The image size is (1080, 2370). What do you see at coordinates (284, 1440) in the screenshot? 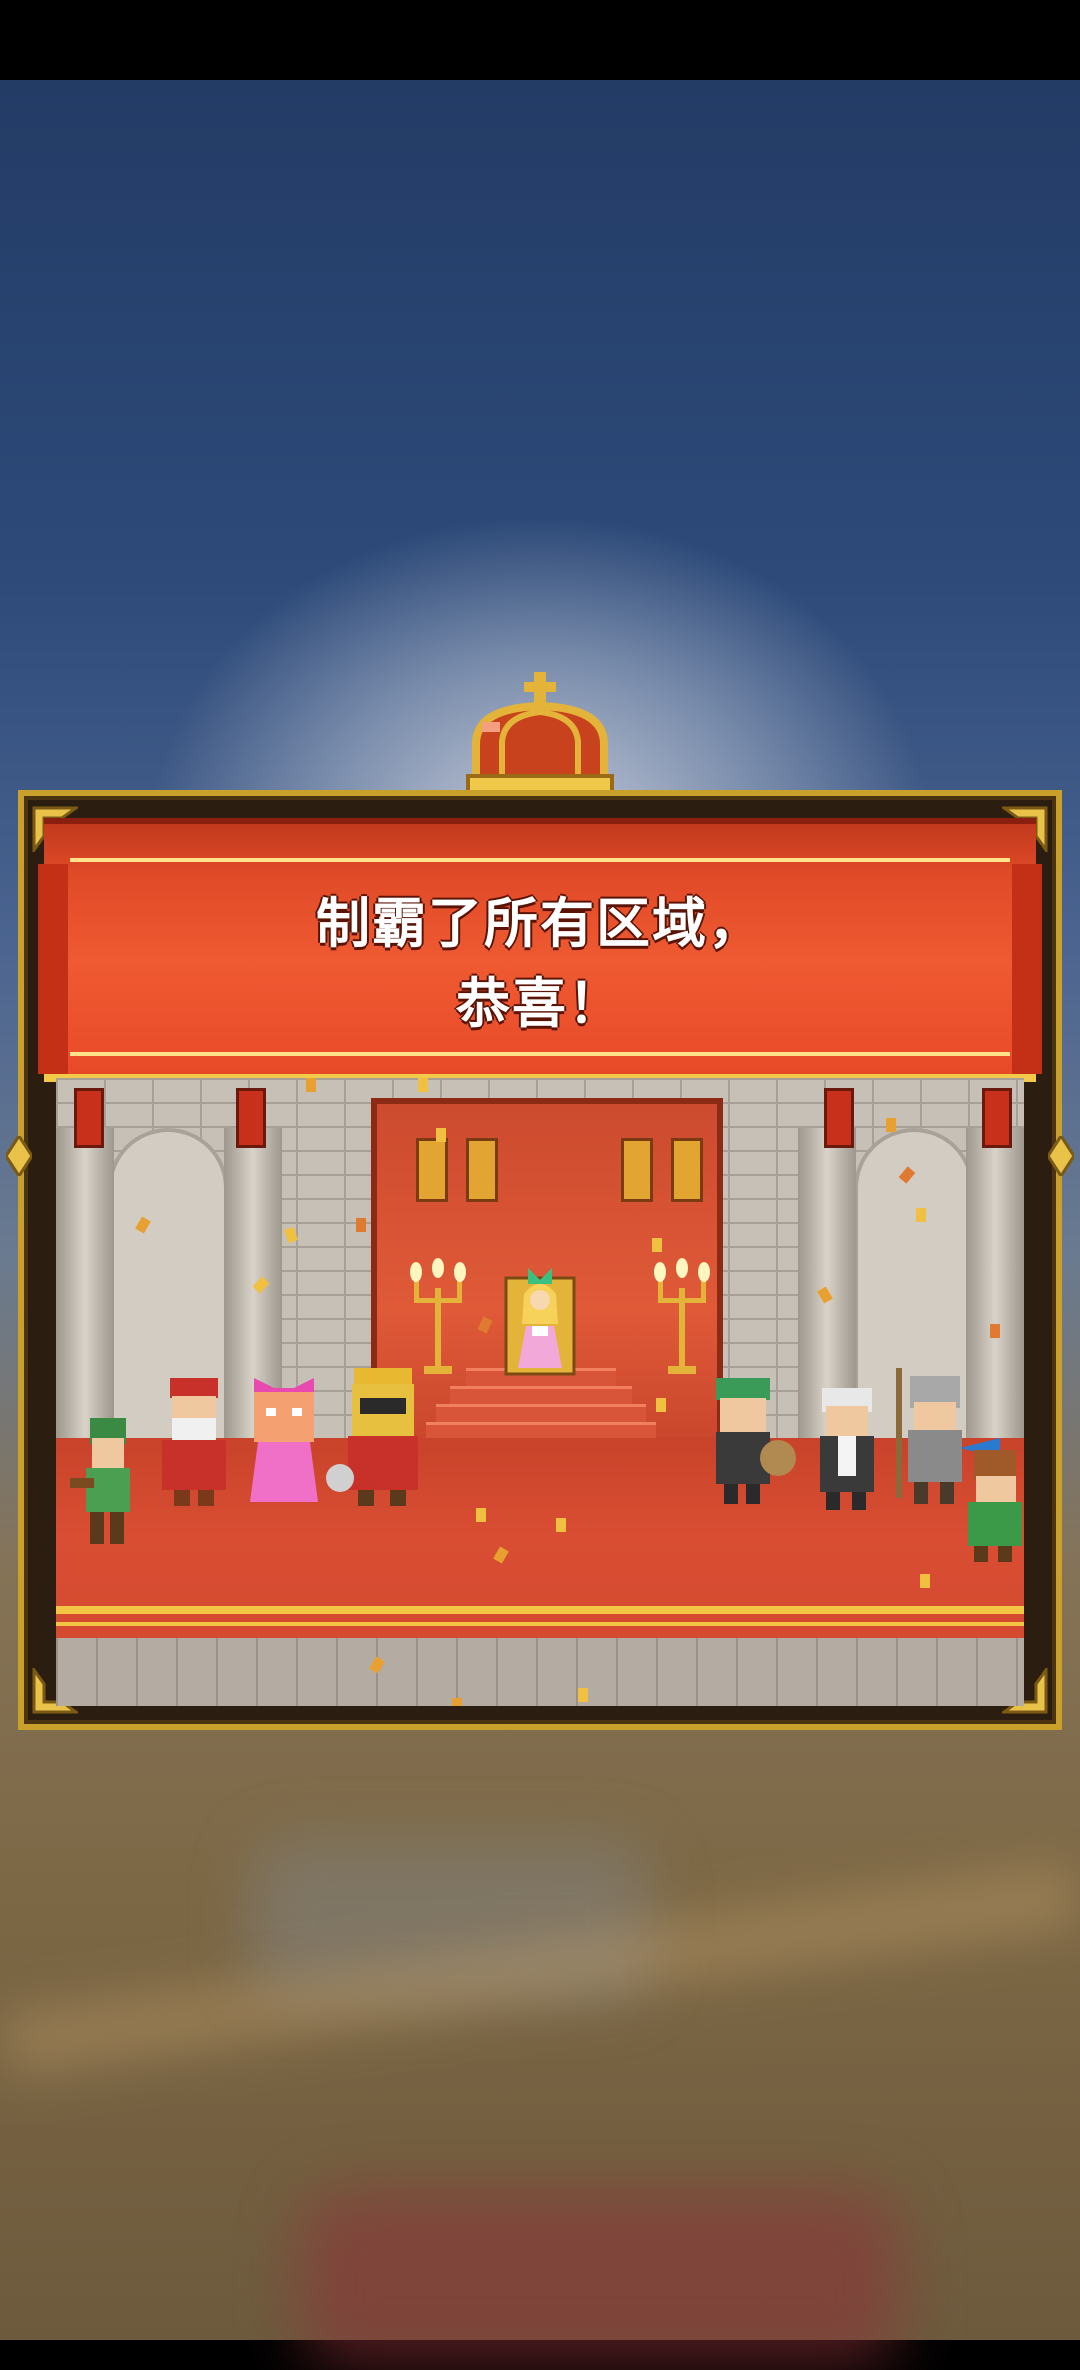
I see `pink-bow-girl` at bounding box center [284, 1440].